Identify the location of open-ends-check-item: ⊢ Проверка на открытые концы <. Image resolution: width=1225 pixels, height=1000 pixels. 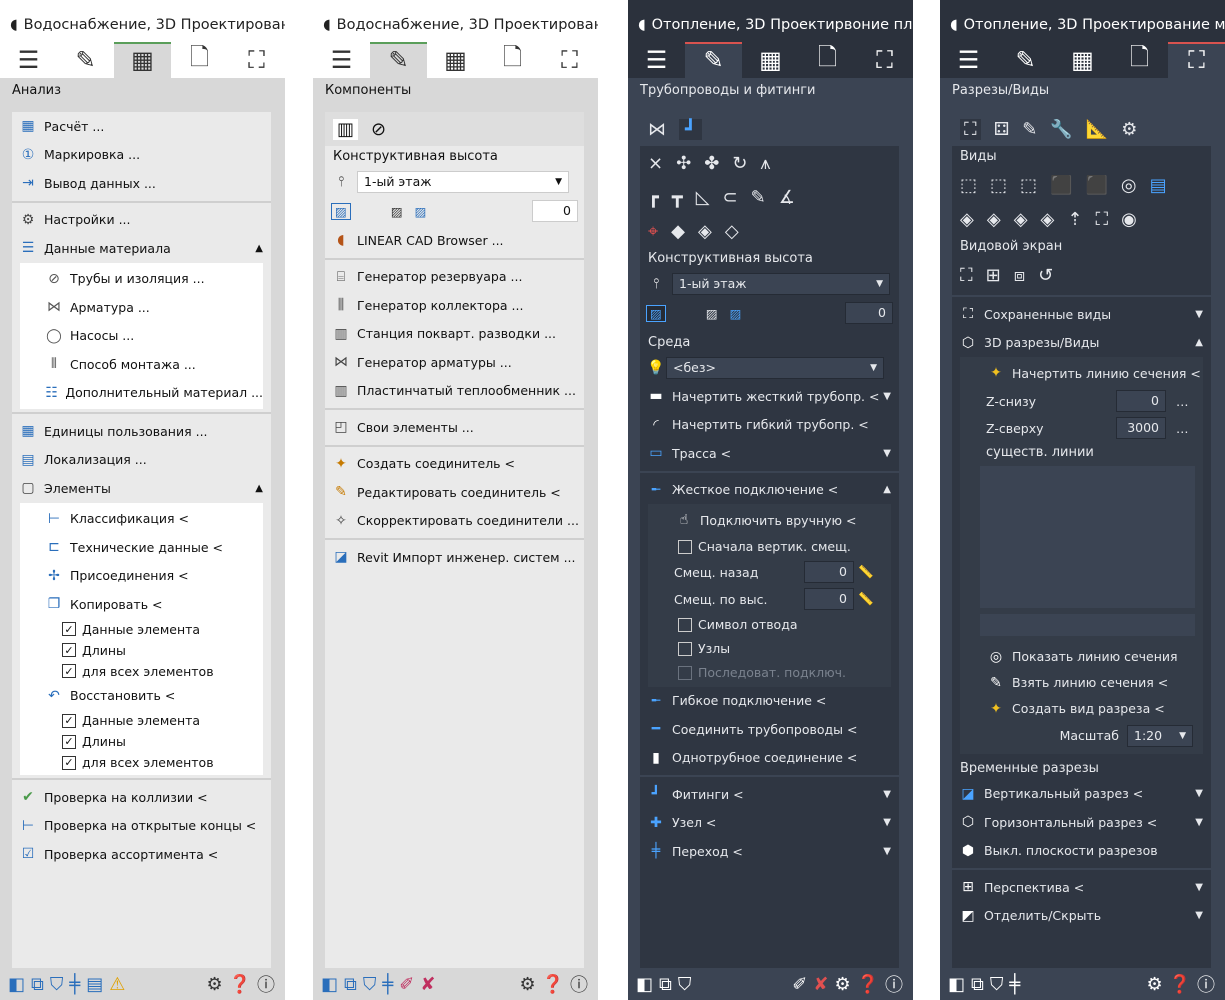
(141, 826).